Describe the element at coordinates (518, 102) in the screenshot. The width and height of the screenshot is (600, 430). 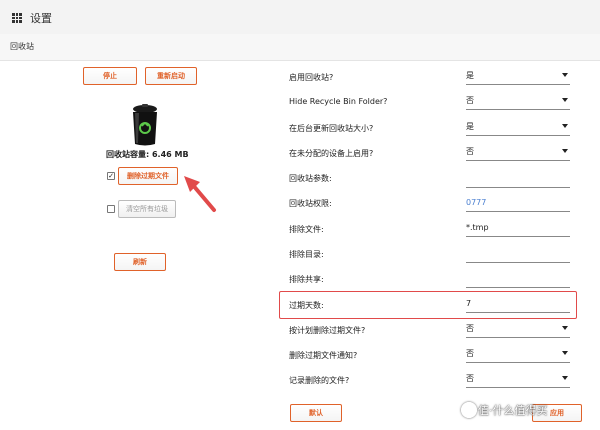
I see `hide-folder-select: 否` at that location.